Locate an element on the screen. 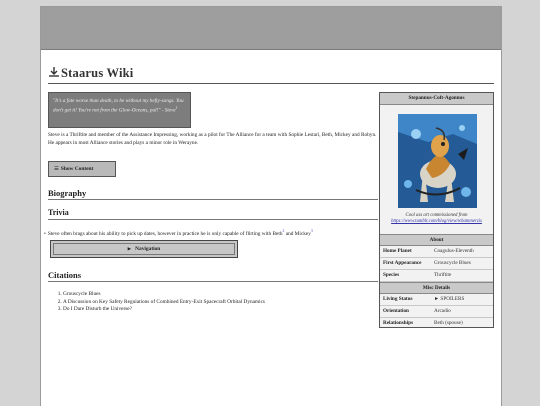  navigation-inner-border is located at coordinates (144, 249).